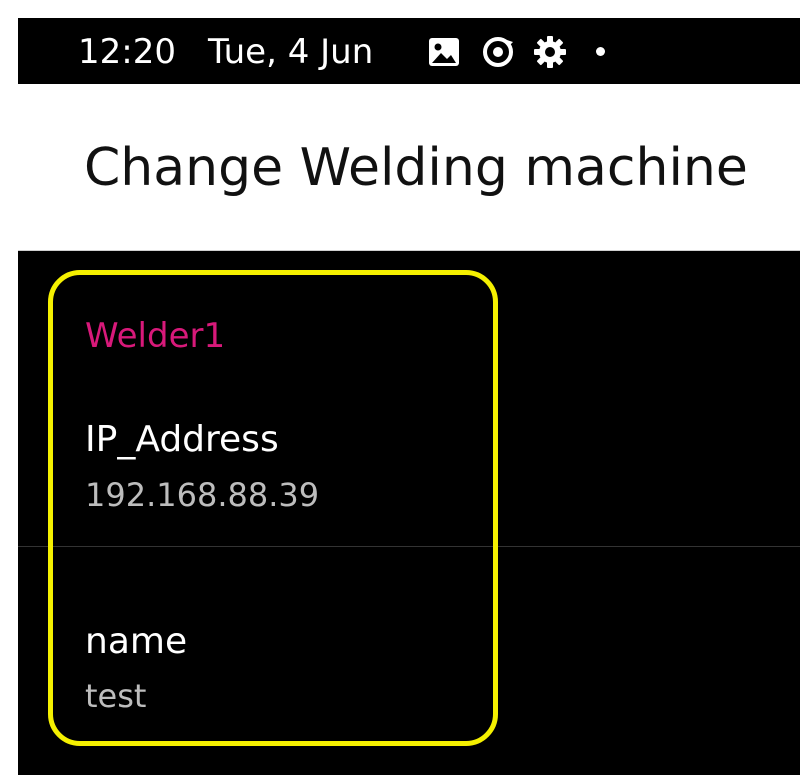 Image resolution: width=800 pixels, height=775 pixels. Describe the element at coordinates (127, 52) in the screenshot. I see `status-time: 12:20` at that location.